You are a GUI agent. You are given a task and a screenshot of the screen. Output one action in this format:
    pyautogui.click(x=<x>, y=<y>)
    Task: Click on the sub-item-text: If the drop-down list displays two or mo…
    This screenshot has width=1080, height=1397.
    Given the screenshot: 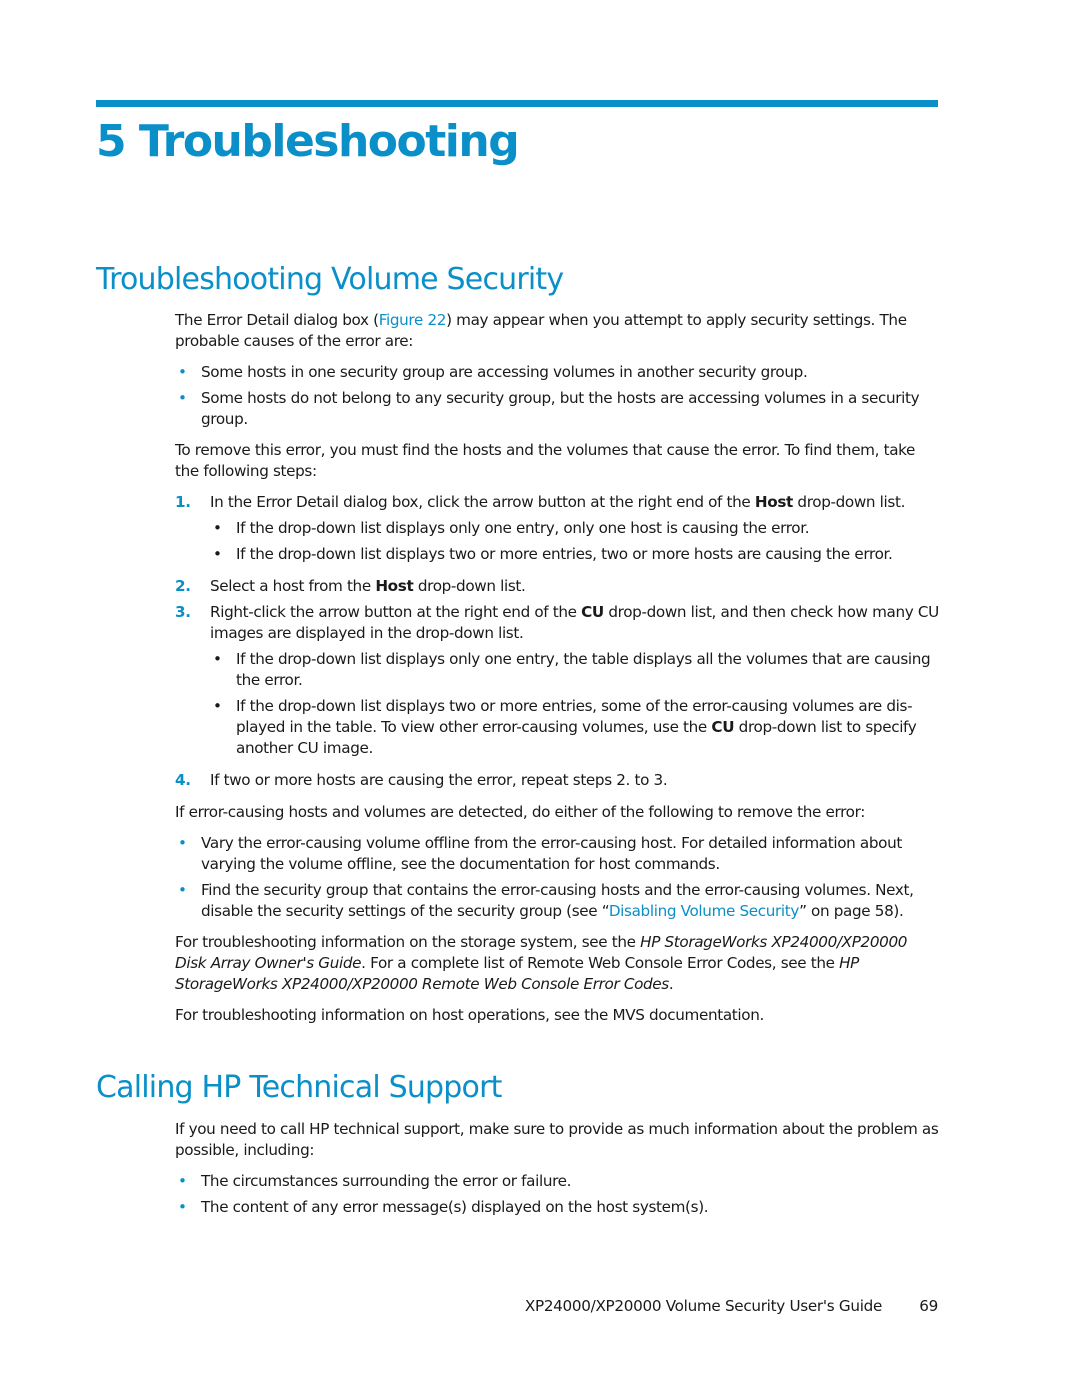 What is the action you would take?
    pyautogui.click(x=564, y=554)
    